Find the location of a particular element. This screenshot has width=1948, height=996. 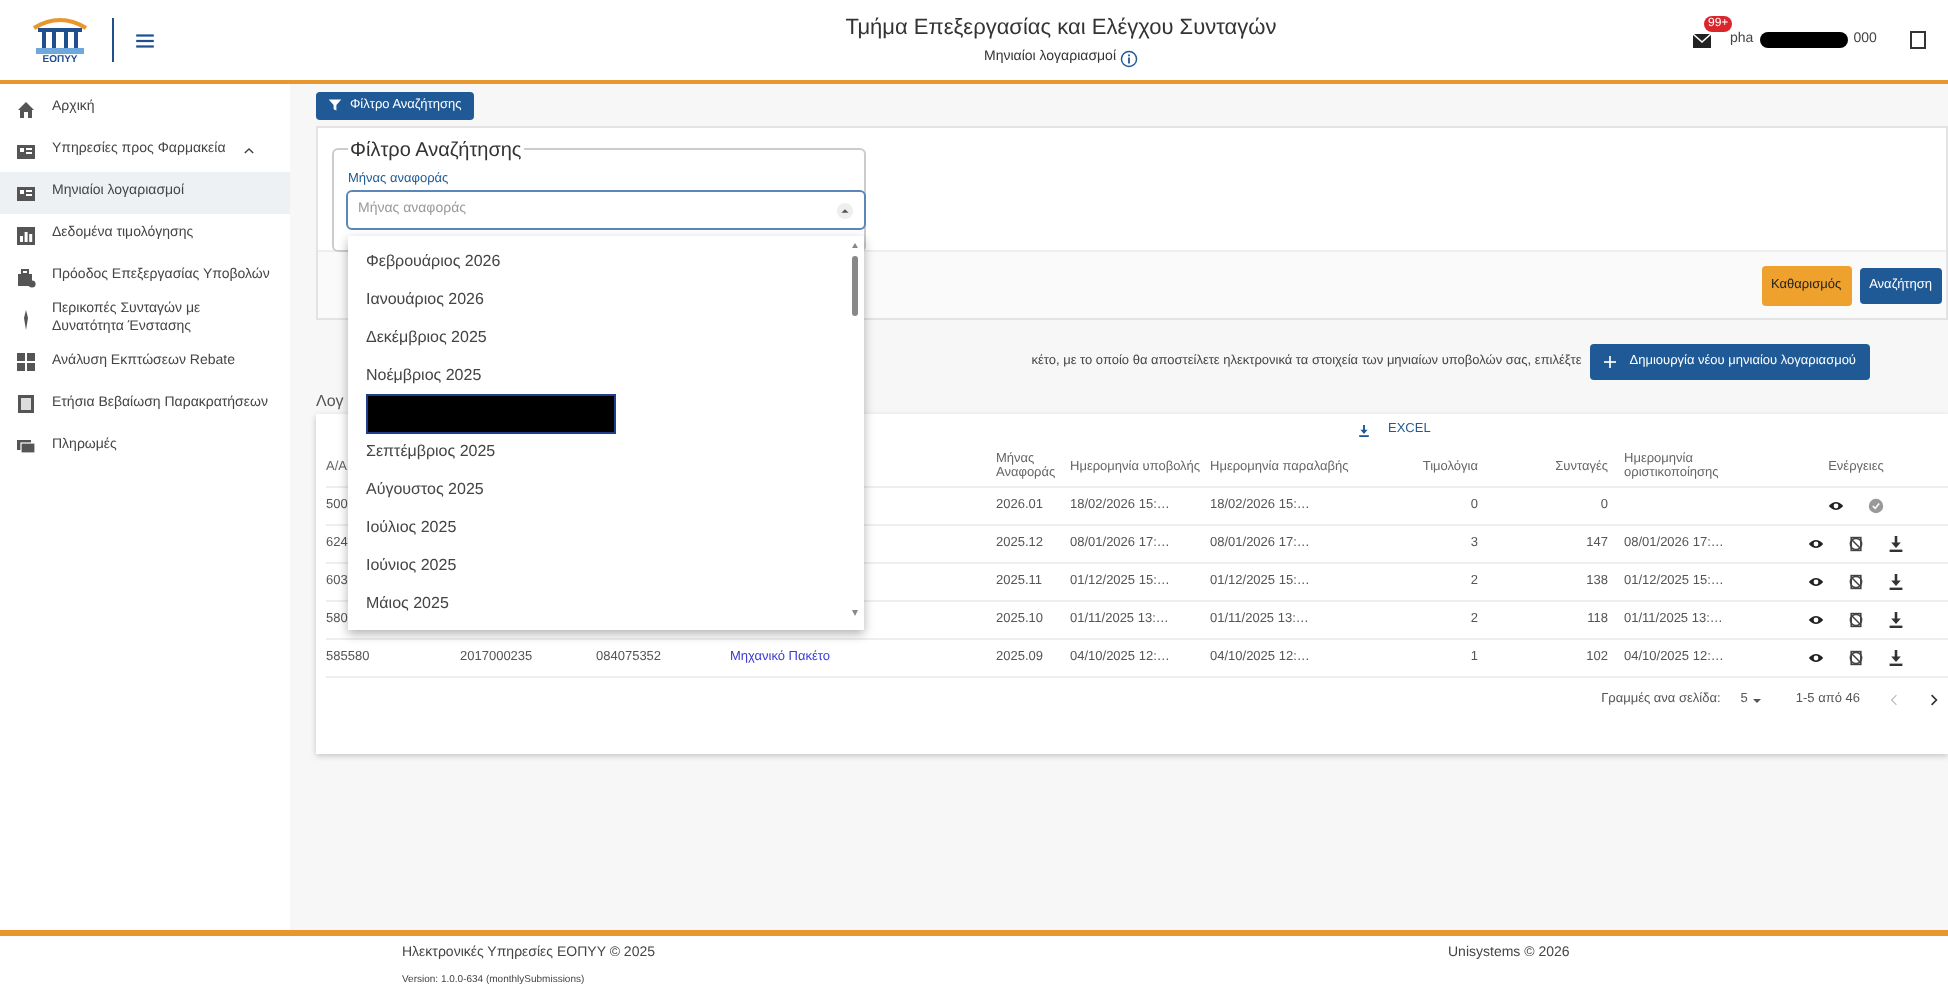

dropdown-option: Αύγουστος 2025 is located at coordinates (606, 489).